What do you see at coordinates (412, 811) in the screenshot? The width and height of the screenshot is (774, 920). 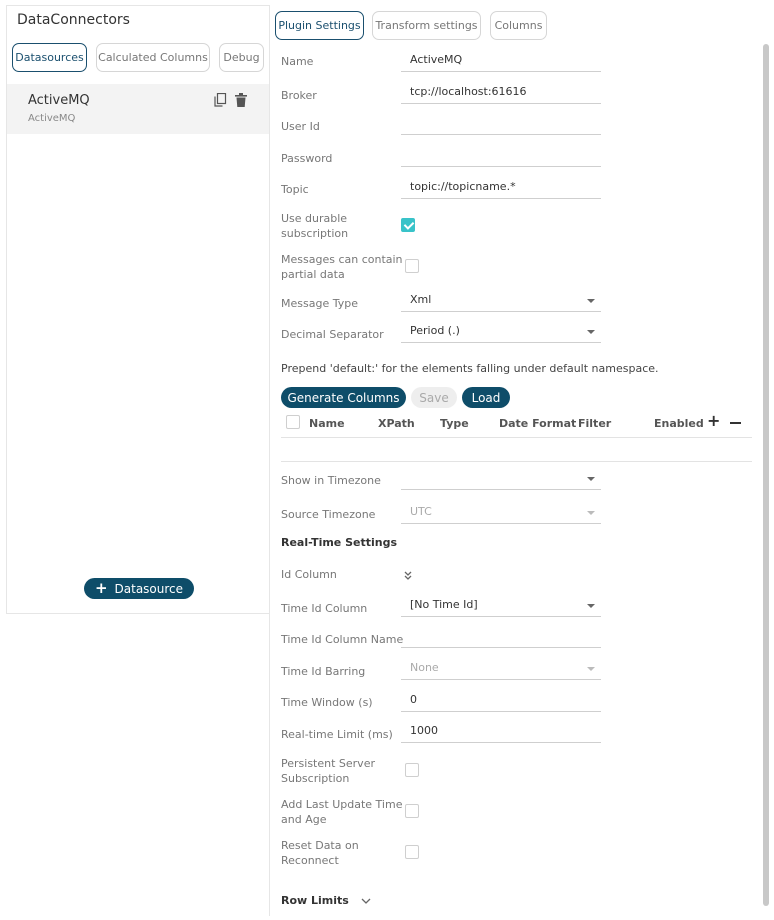 I see `last-update-checkbox` at bounding box center [412, 811].